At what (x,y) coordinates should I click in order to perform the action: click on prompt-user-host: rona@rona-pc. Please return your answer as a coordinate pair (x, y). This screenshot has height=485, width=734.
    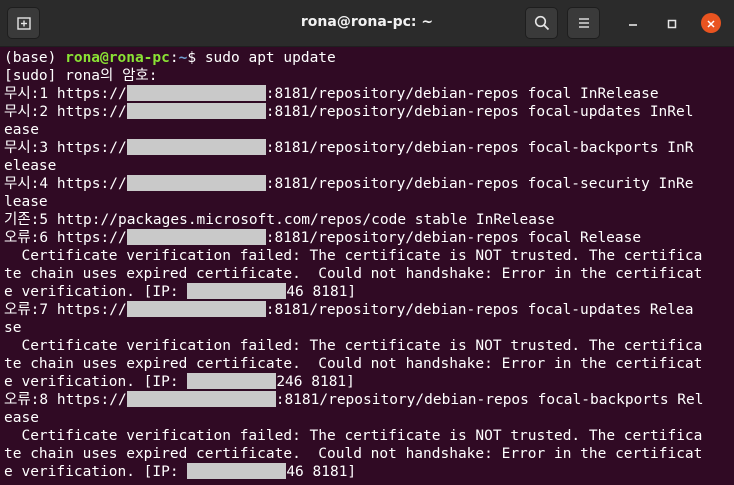
    Looking at the image, I should click on (117, 58).